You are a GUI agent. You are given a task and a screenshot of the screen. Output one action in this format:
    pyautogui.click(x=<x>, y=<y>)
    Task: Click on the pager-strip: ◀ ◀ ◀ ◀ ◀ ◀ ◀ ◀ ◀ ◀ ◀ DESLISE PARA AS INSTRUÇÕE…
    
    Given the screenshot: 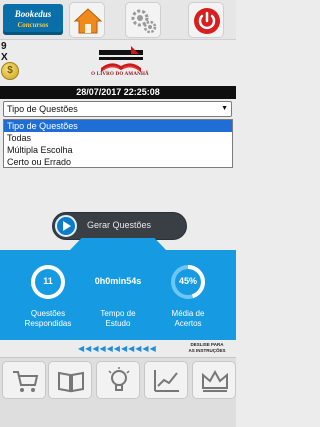 What is the action you would take?
    pyautogui.click(x=118, y=349)
    